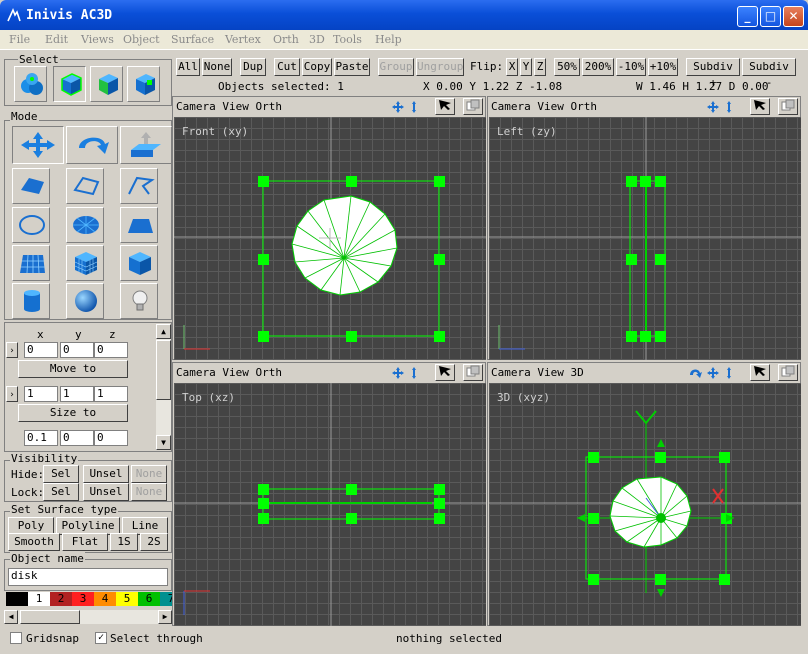 The image size is (808, 654). What do you see at coordinates (30, 84) in the screenshot?
I see `select-vertex-button` at bounding box center [30, 84].